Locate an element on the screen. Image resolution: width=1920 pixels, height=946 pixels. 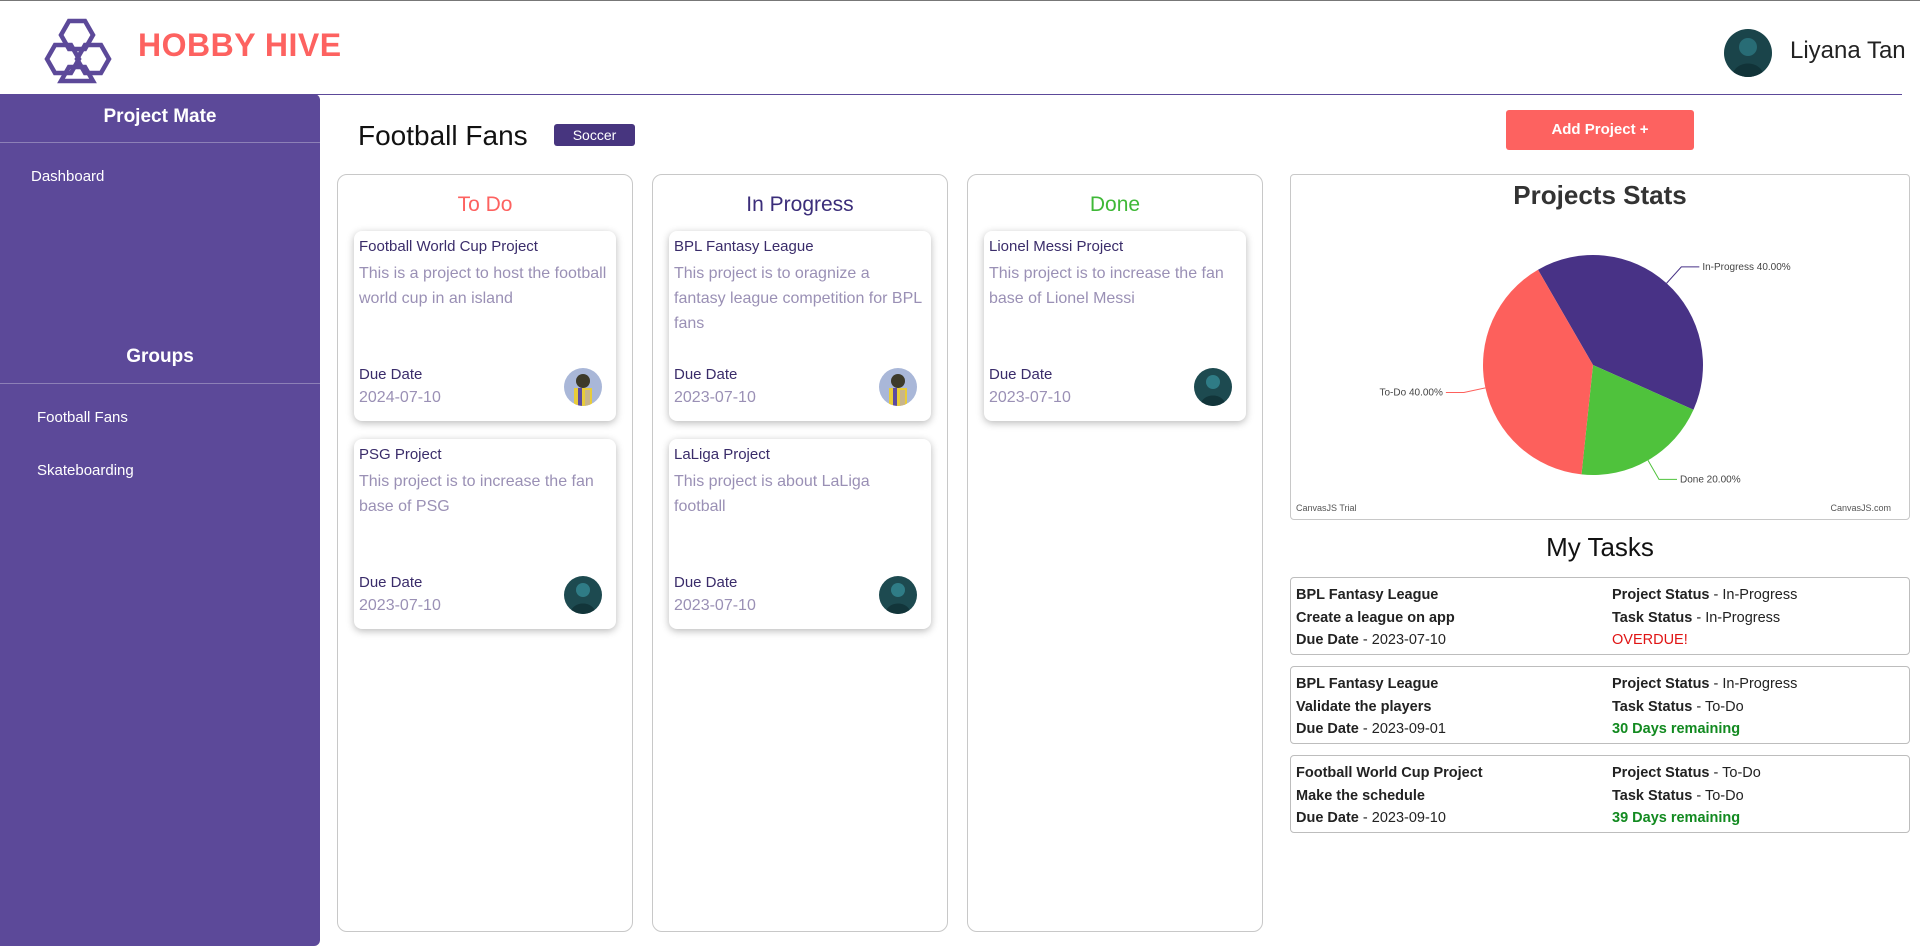
column-title: To Do is located at coordinates (485, 204).